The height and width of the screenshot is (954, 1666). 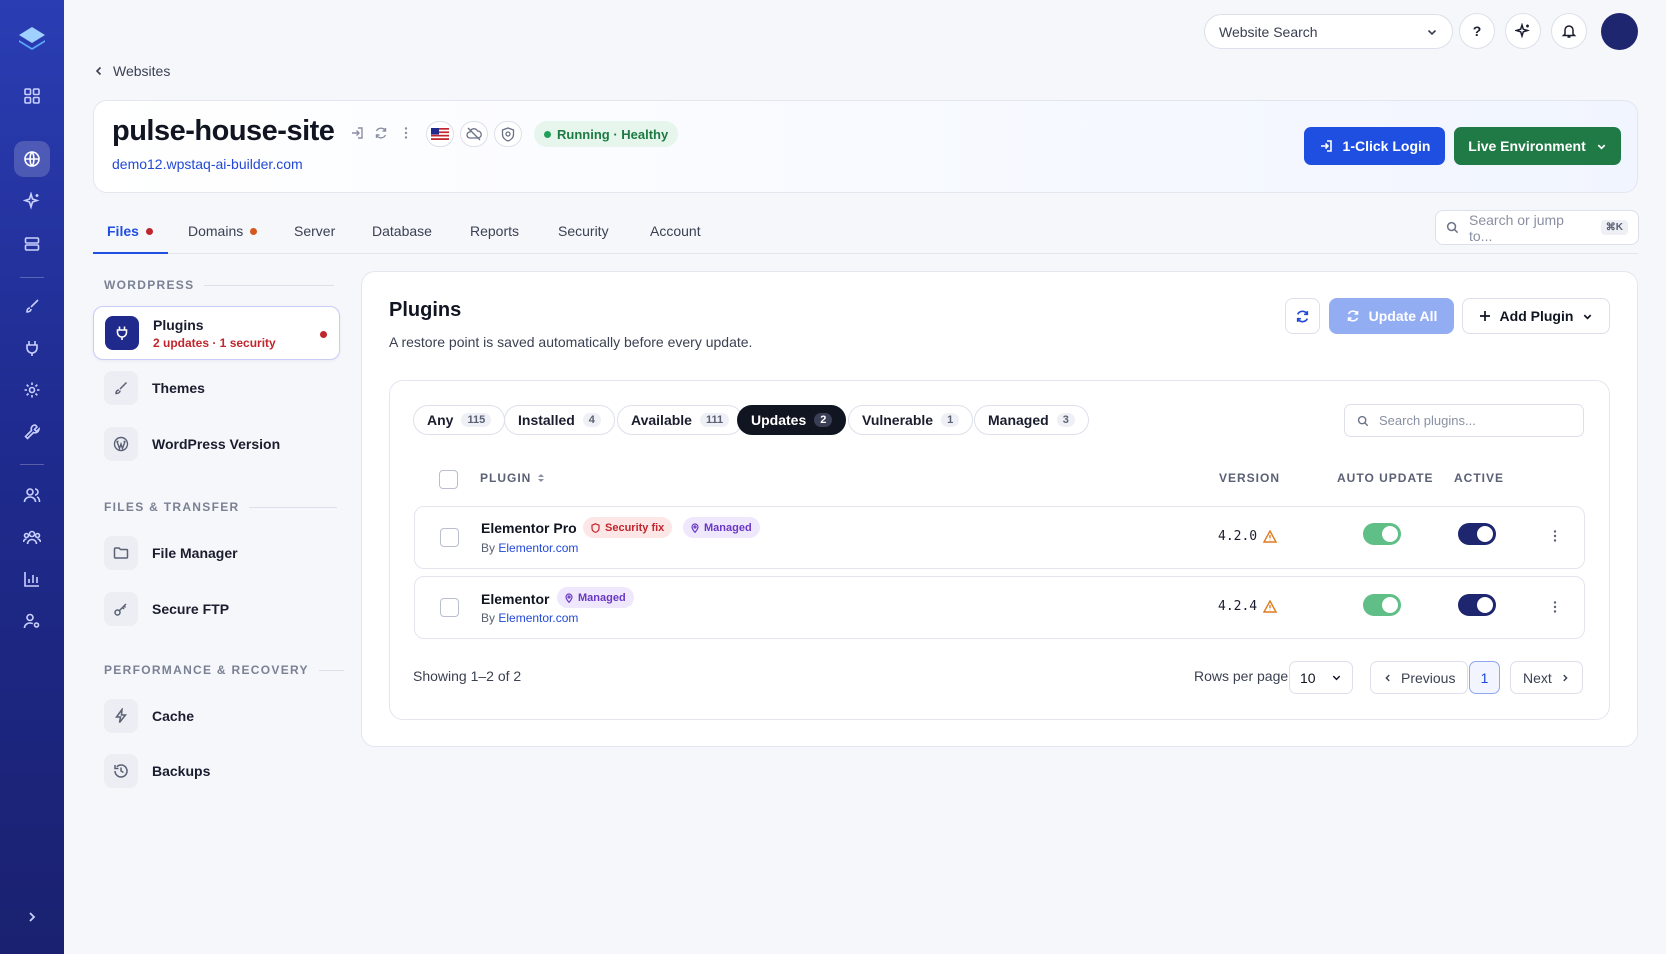 I want to click on sidebar-item-cache: Cache, so click(x=216, y=716).